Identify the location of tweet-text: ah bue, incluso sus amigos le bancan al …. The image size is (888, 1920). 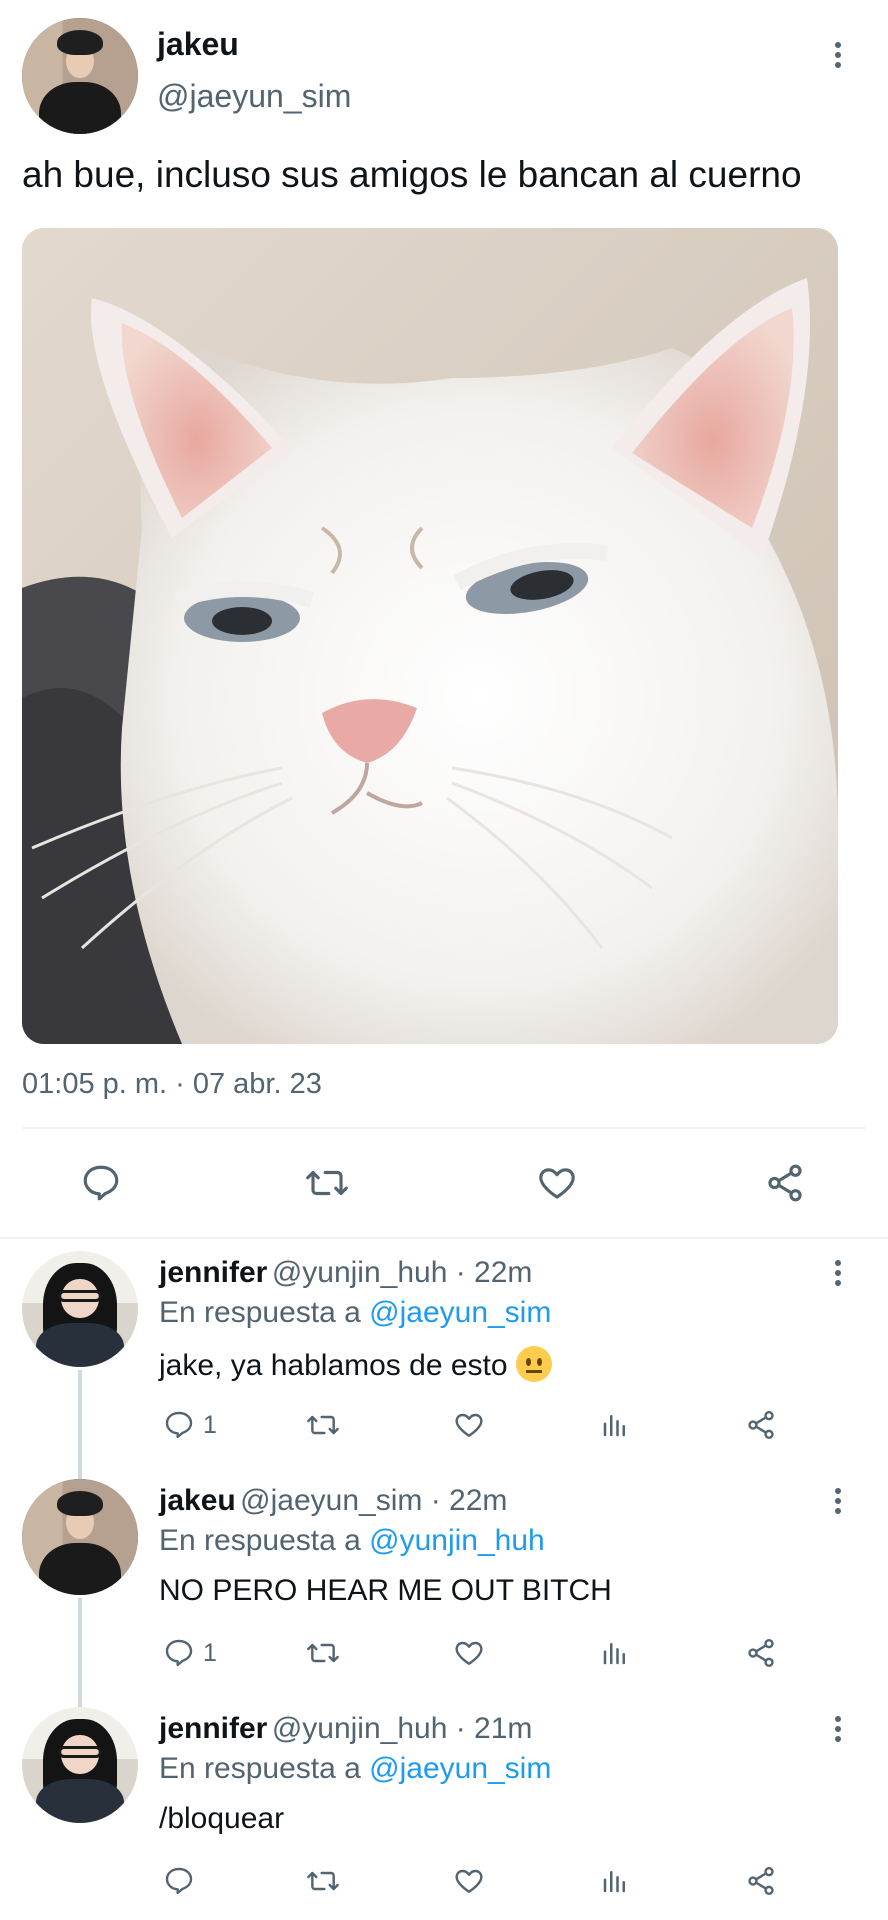
(412, 174).